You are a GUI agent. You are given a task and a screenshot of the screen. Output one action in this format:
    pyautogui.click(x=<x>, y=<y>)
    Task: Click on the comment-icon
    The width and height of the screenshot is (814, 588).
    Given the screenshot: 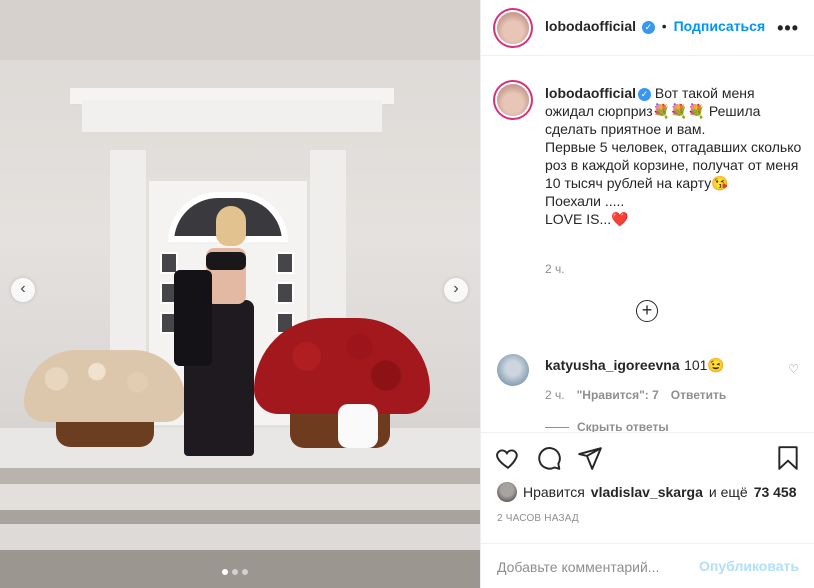 What is the action you would take?
    pyautogui.click(x=549, y=458)
    